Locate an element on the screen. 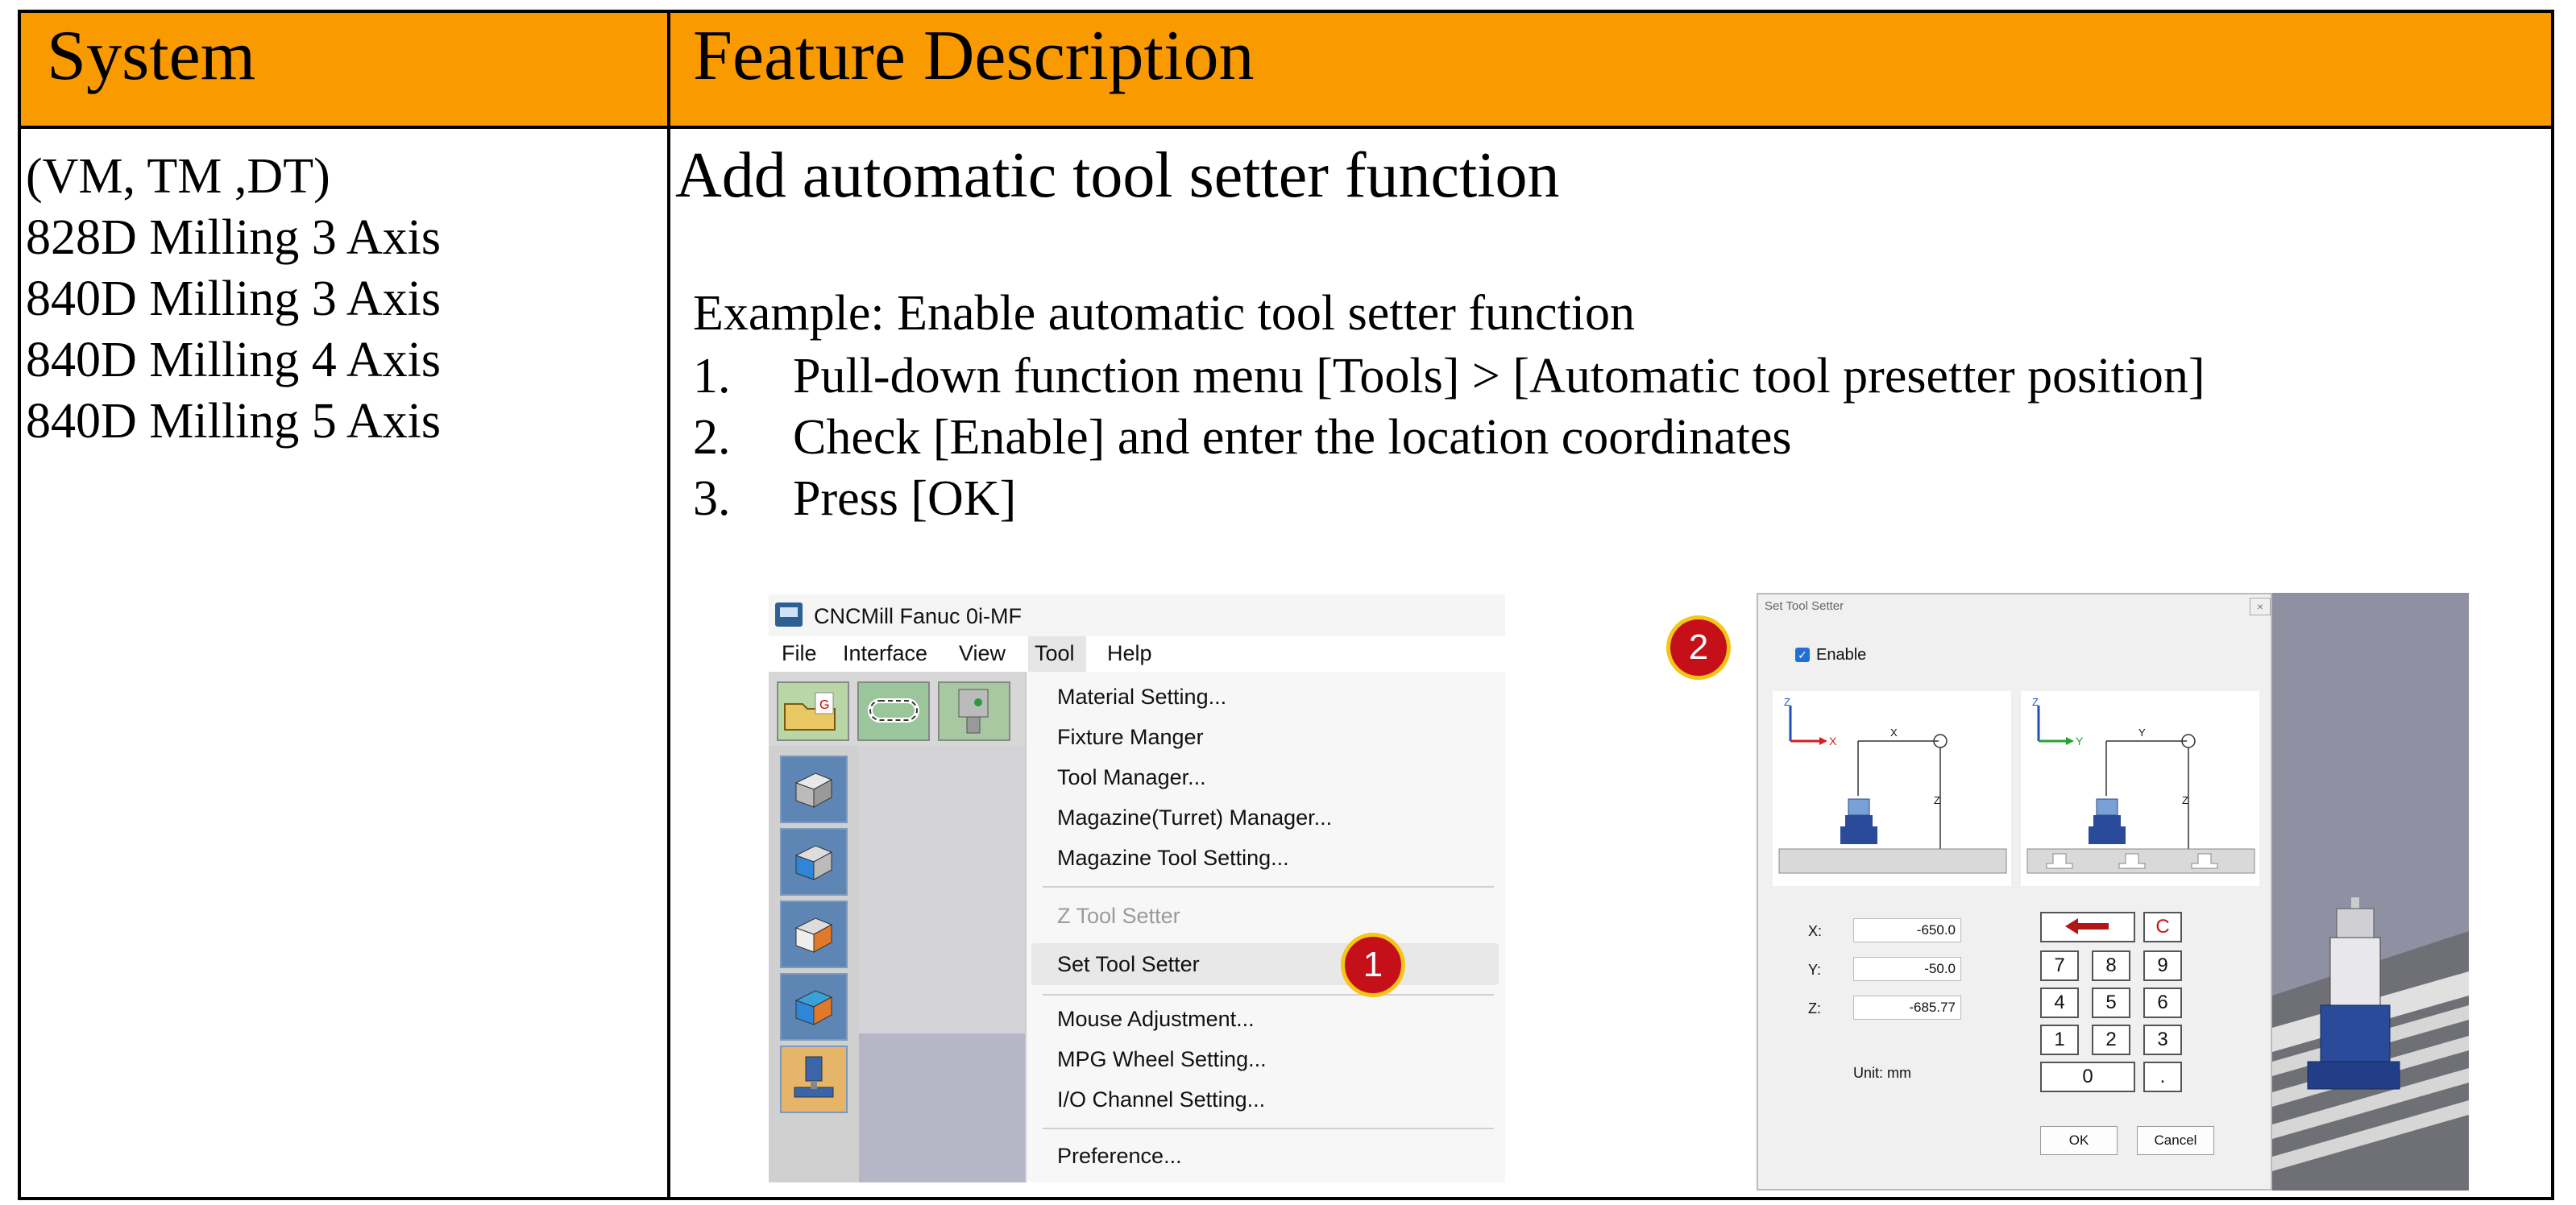 The height and width of the screenshot is (1205, 2576). machine-3d-view is located at coordinates (2370, 892).